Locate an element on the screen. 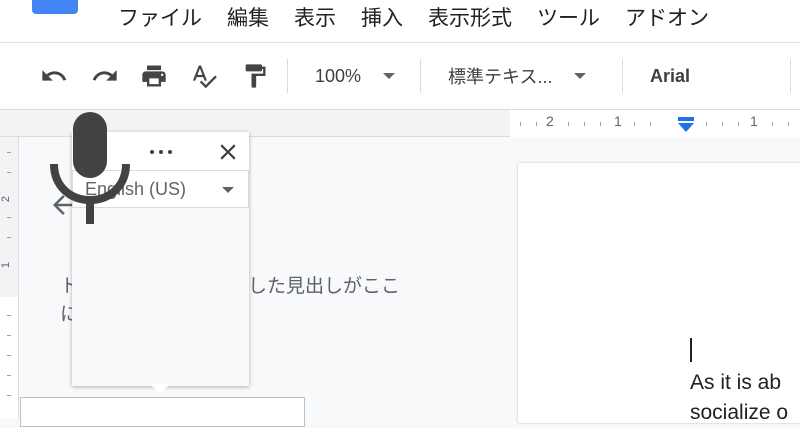 The width and height of the screenshot is (800, 428). widget-pointer is located at coordinates (160, 389).